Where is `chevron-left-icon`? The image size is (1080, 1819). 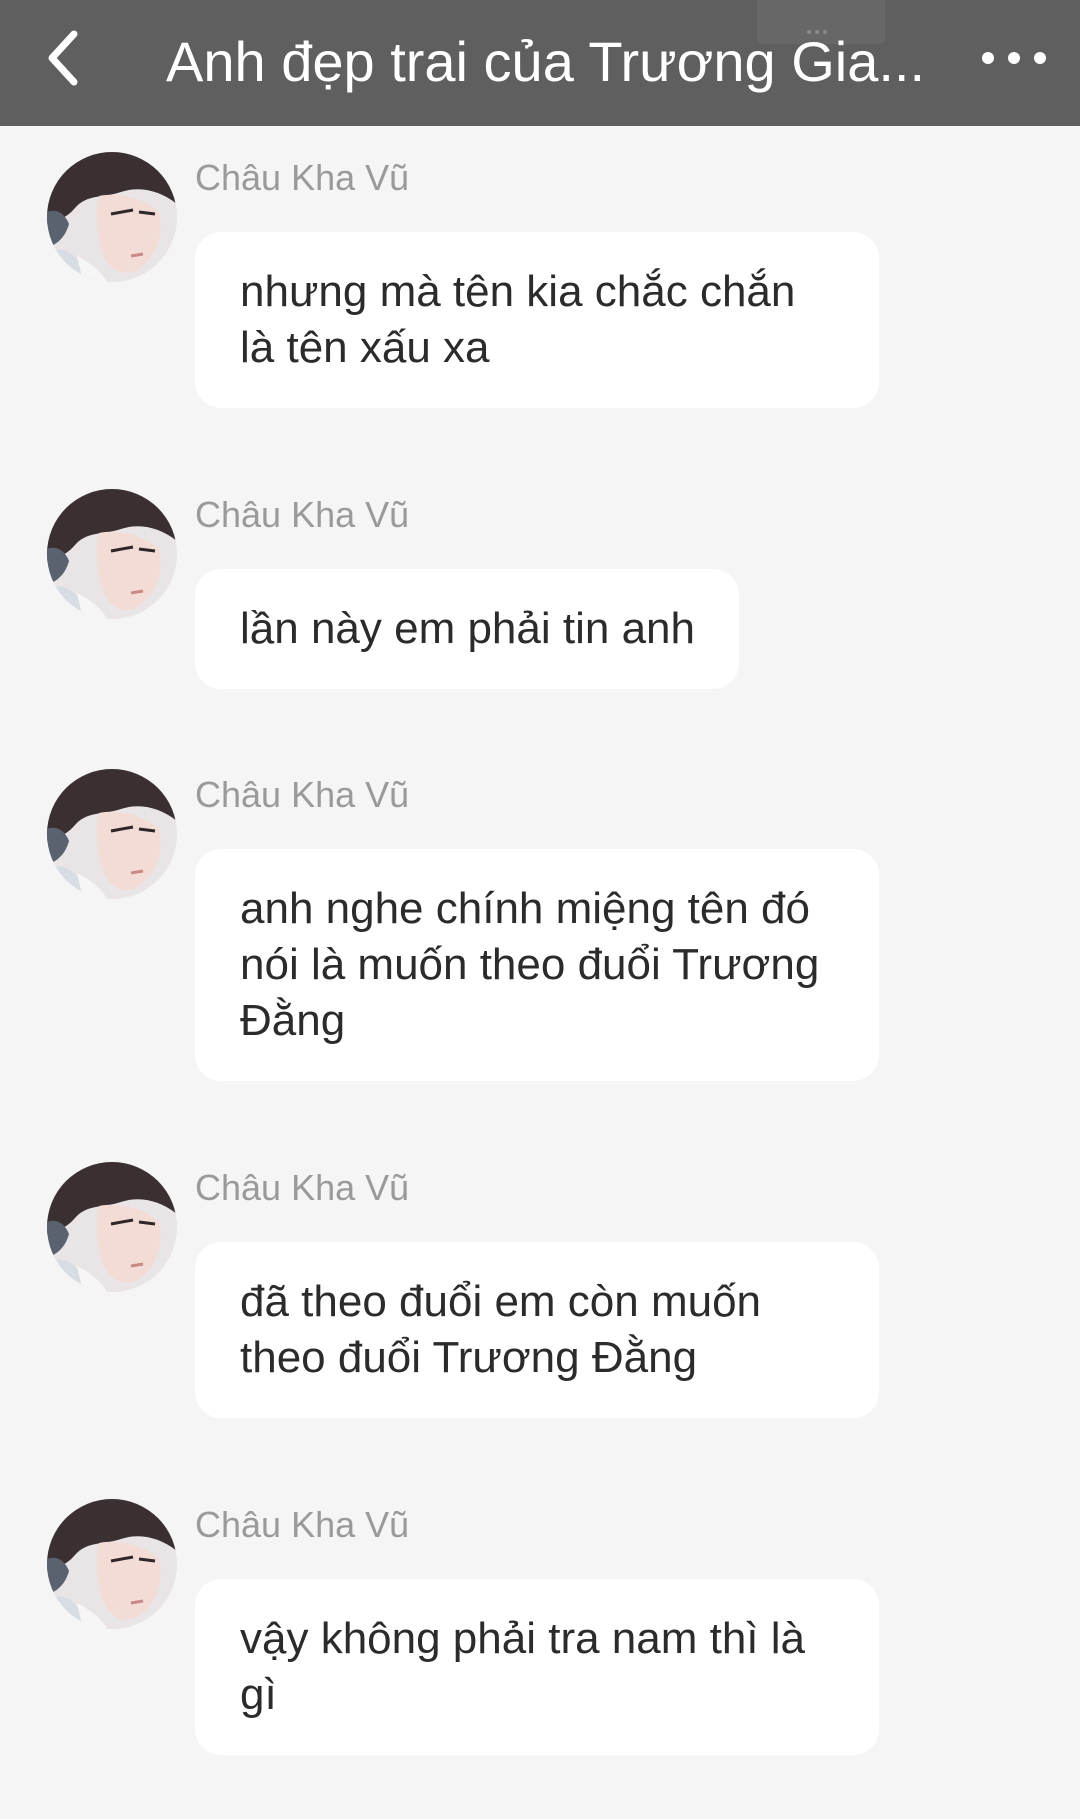
chevron-left-icon is located at coordinates (63, 58).